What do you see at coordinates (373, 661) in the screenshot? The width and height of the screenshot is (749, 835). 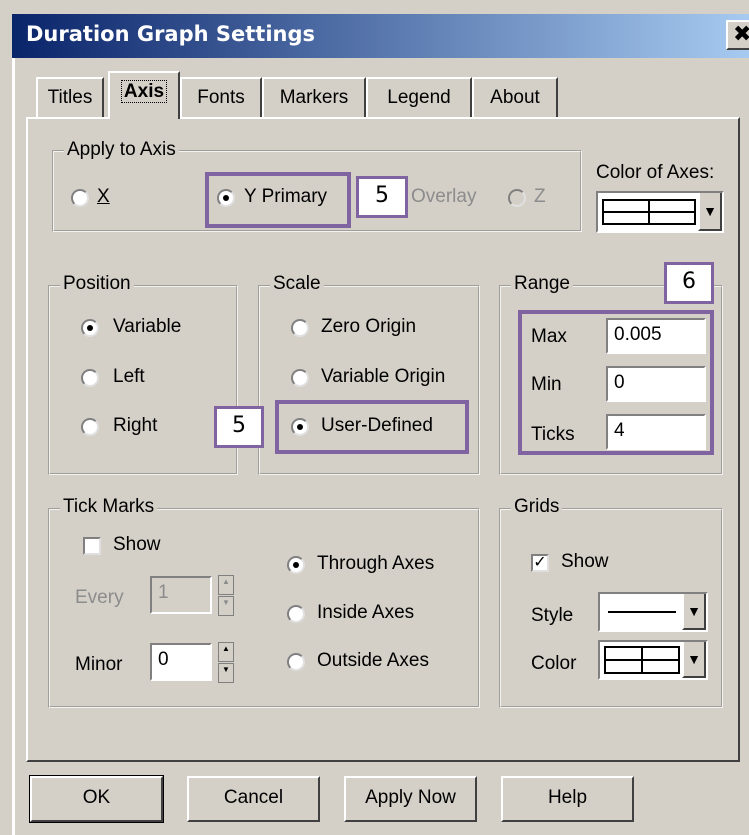 I see `radio-tick-outside-axes-label: Outside Axes` at bounding box center [373, 661].